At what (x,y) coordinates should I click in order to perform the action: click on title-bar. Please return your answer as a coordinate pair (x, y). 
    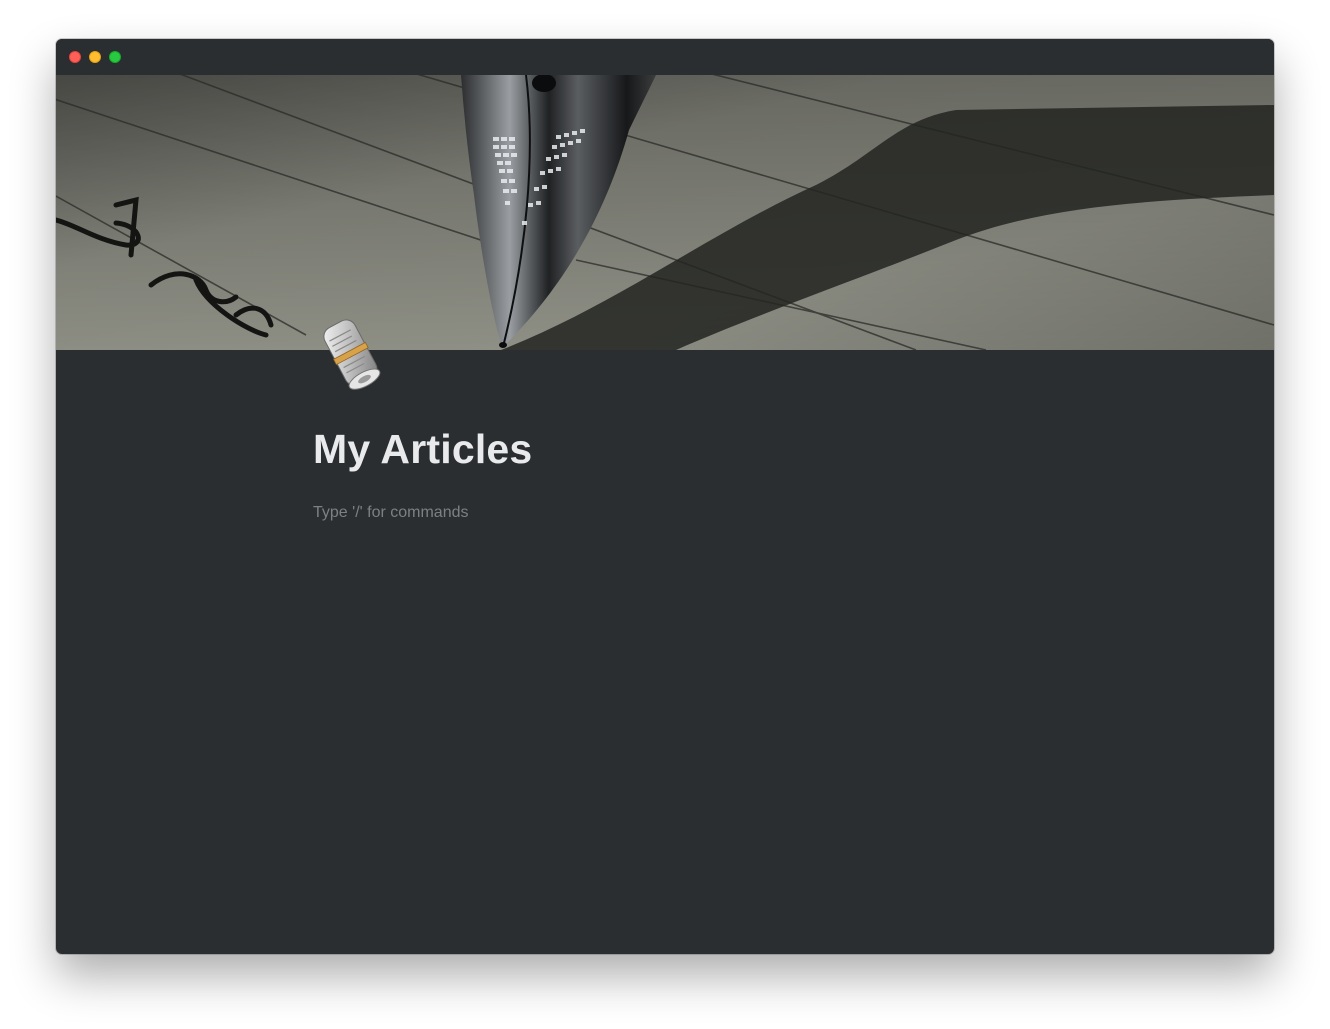
    Looking at the image, I should click on (665, 57).